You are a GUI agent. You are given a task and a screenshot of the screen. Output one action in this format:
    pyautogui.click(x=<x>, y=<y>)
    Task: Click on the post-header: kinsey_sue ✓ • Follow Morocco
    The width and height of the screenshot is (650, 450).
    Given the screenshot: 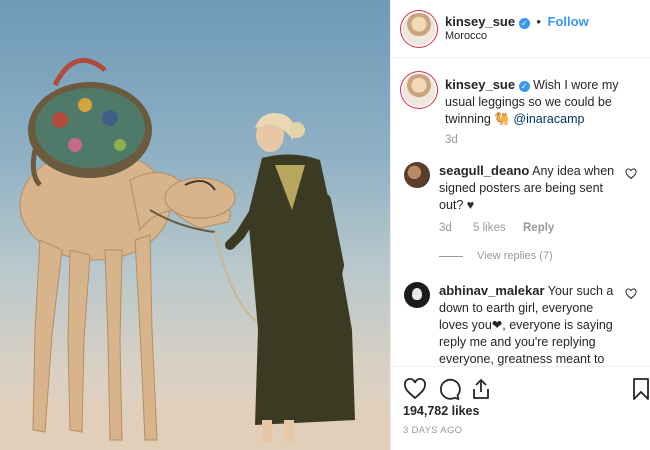 What is the action you would take?
    pyautogui.click(x=520, y=29)
    